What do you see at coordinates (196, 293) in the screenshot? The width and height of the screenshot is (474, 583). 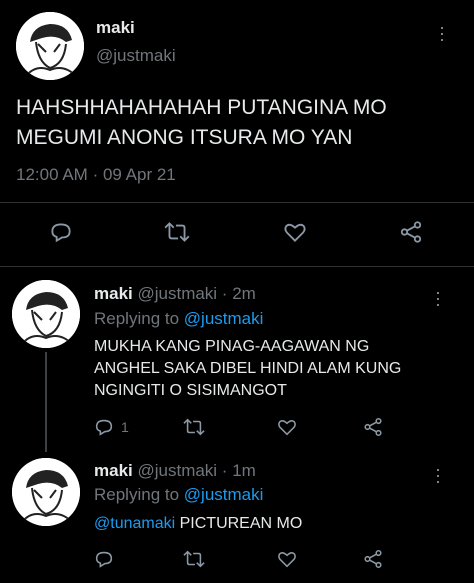 I see `author-handle-time: @justmaki · 2m` at bounding box center [196, 293].